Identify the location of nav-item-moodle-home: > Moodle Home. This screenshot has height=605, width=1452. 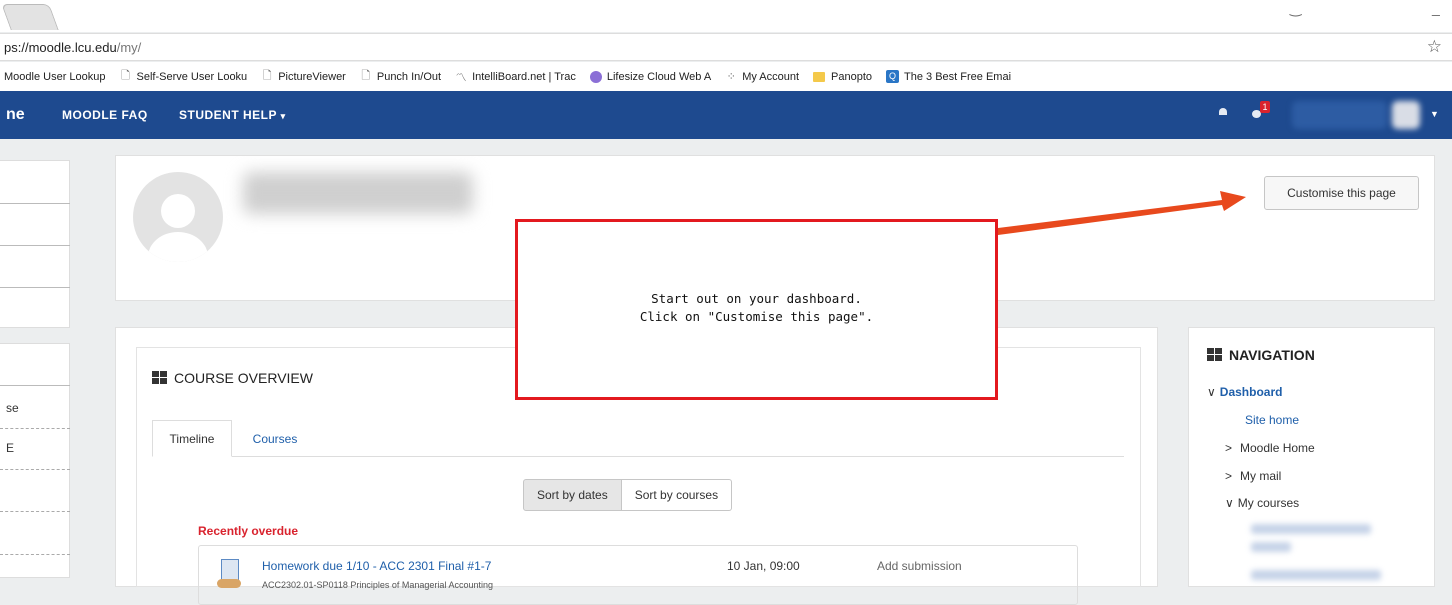
(1270, 448).